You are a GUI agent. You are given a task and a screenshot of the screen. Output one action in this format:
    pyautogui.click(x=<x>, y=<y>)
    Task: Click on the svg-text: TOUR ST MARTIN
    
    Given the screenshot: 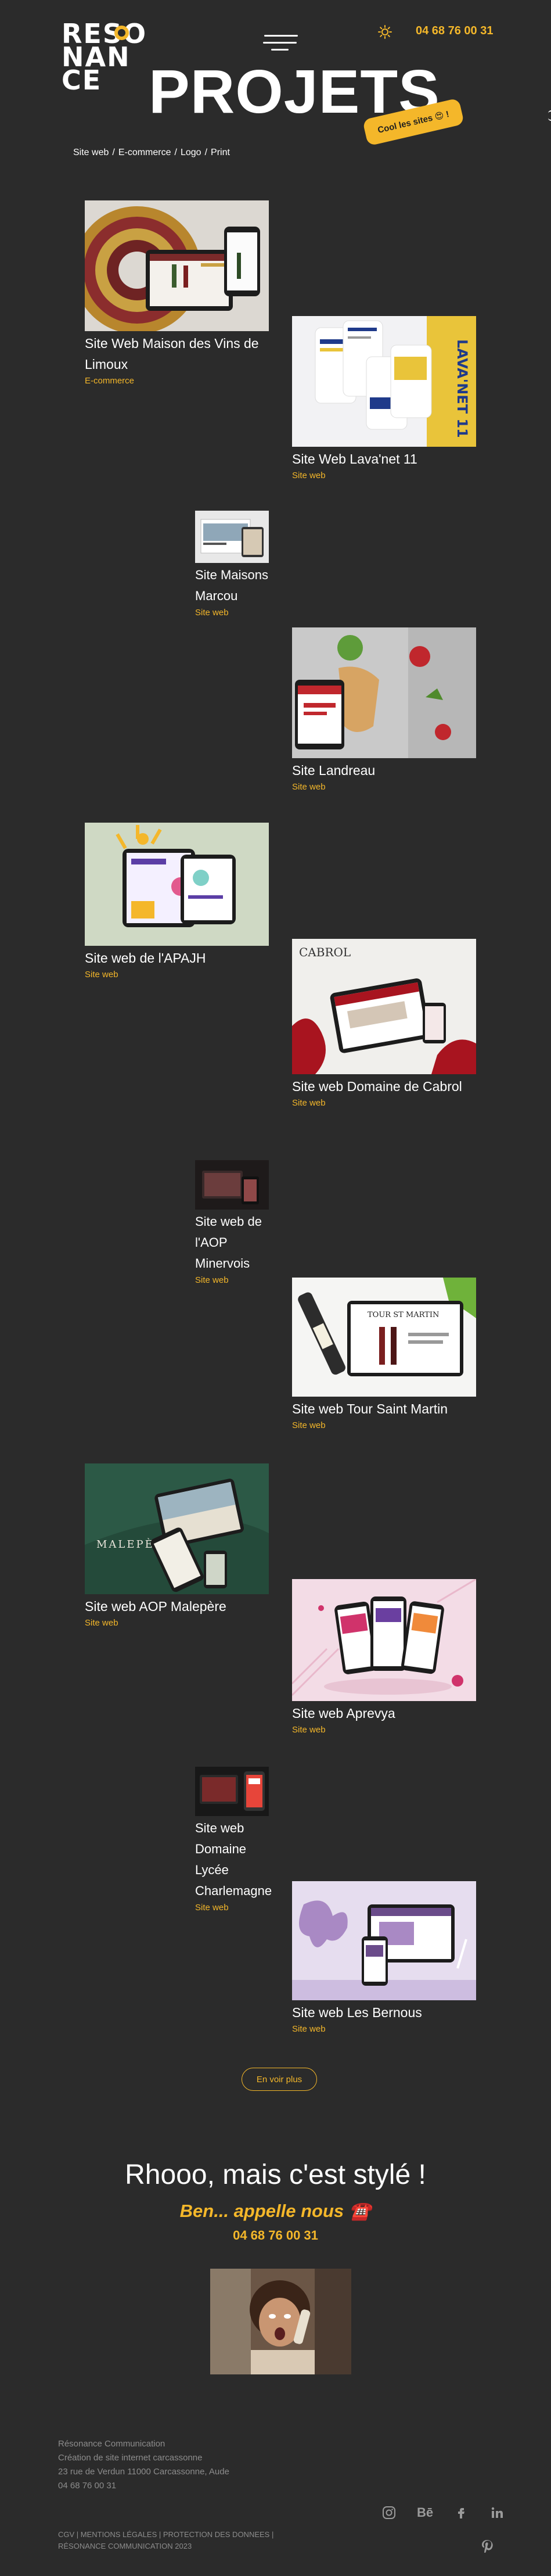 What is the action you would take?
    pyautogui.click(x=403, y=1315)
    